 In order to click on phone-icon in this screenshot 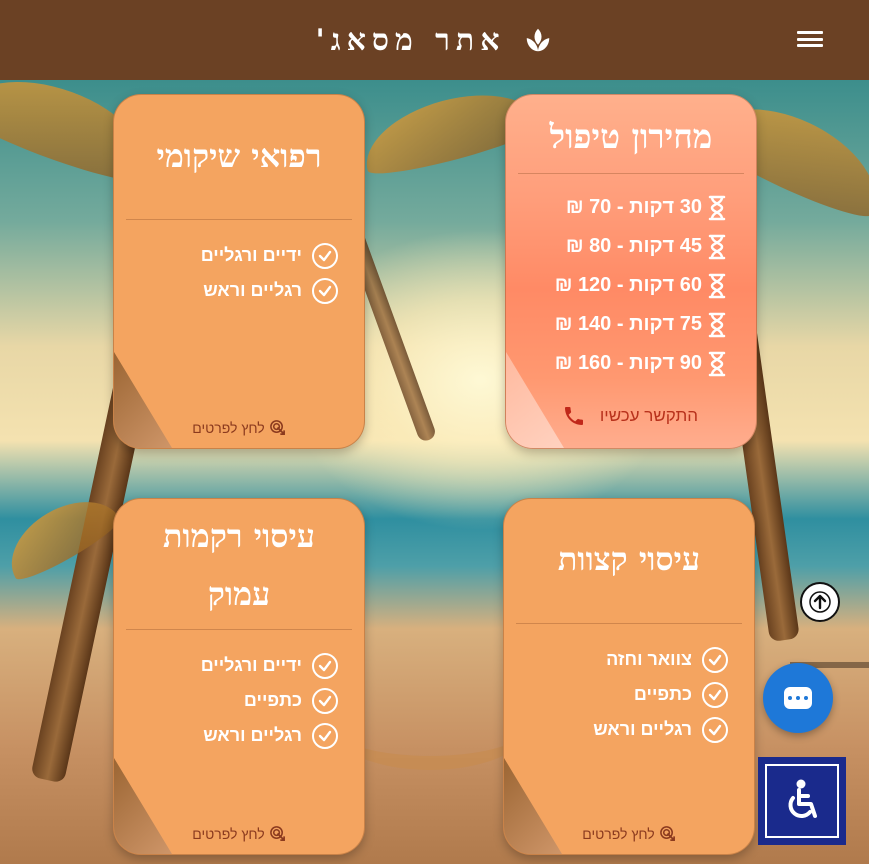, I will do `click(573, 416)`.